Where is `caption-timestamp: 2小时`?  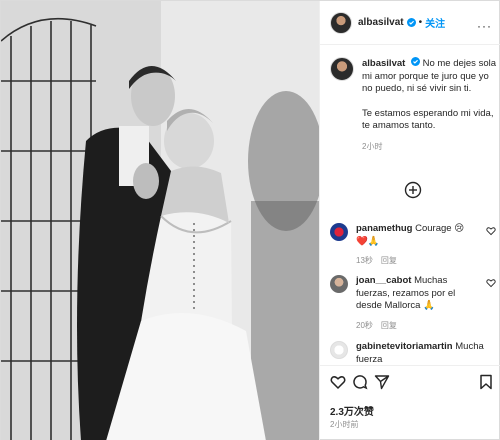 caption-timestamp: 2小时 is located at coordinates (372, 146).